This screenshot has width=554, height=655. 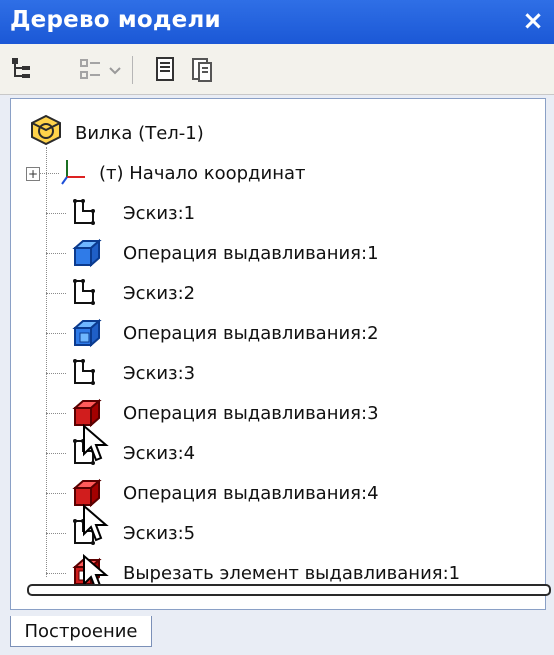 I want to click on tree-structure-icon, so click(x=22, y=70).